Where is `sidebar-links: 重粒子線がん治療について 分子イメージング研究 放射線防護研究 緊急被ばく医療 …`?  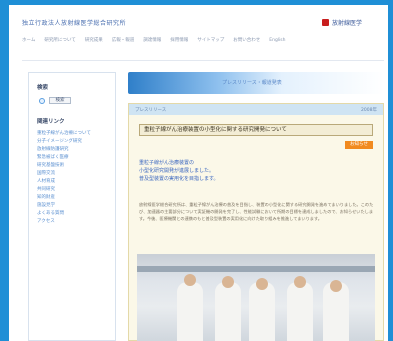
sidebar-links: 重粒子線がん治療について 分子イメージング研究 放射線防護研究 緊急被ばく医療 … is located at coordinates (73, 179).